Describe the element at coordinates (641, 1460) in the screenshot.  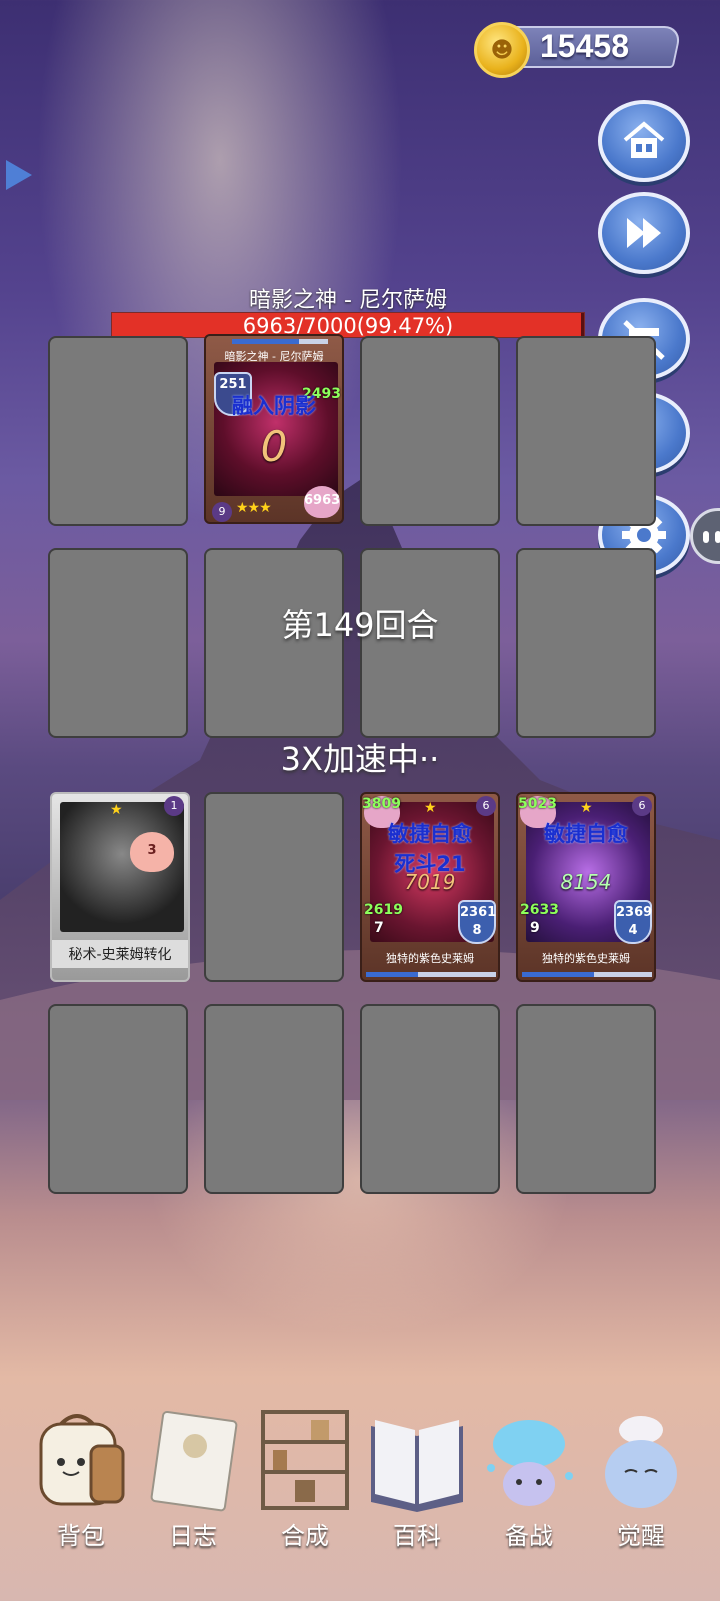
I see `awaken-slime-icon` at that location.